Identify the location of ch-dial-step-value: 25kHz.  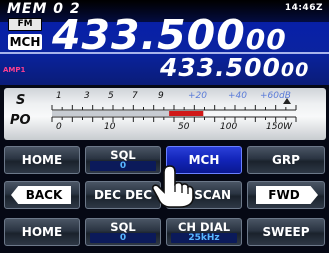
(204, 238).